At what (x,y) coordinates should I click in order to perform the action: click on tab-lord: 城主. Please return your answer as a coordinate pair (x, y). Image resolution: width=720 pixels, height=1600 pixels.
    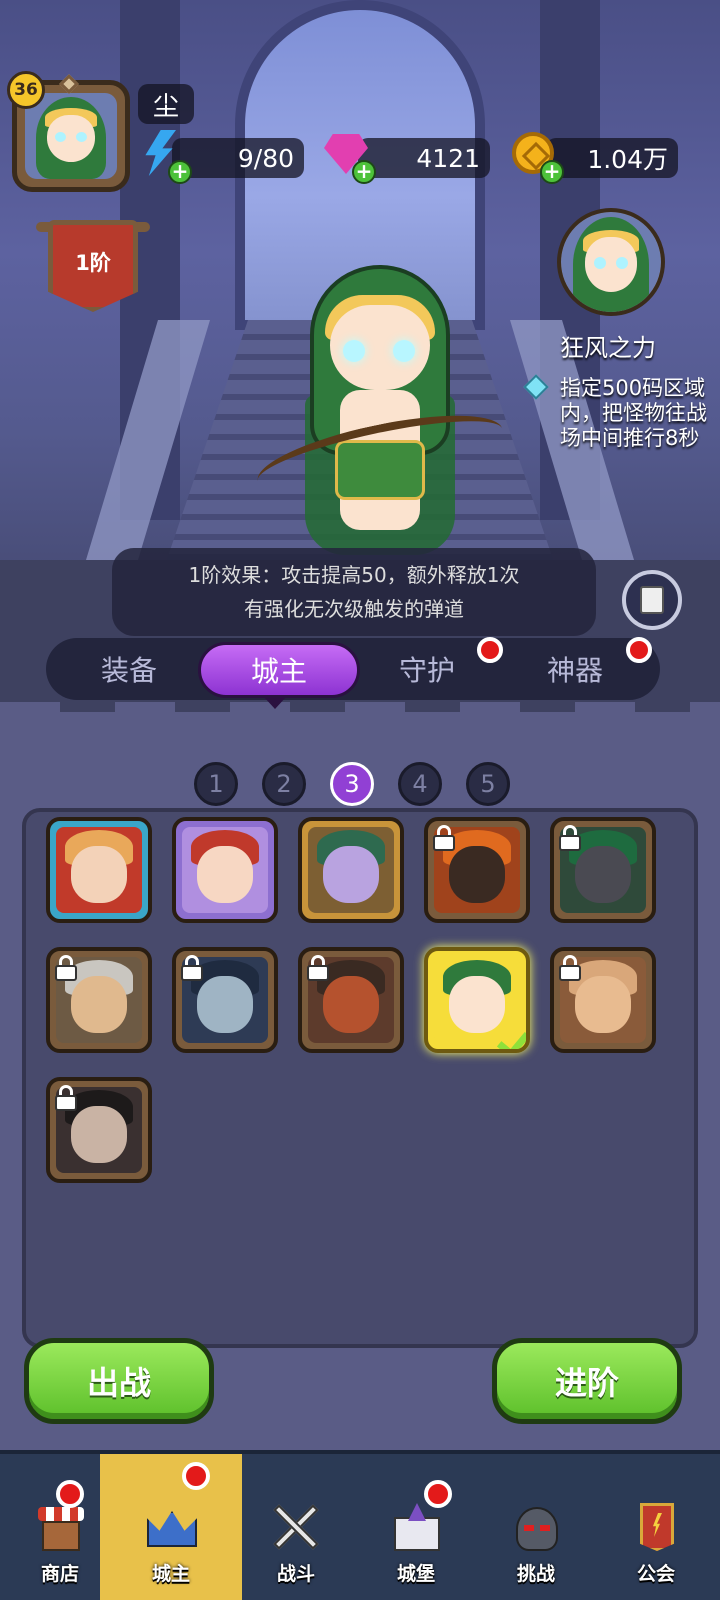
    Looking at the image, I should click on (279, 675).